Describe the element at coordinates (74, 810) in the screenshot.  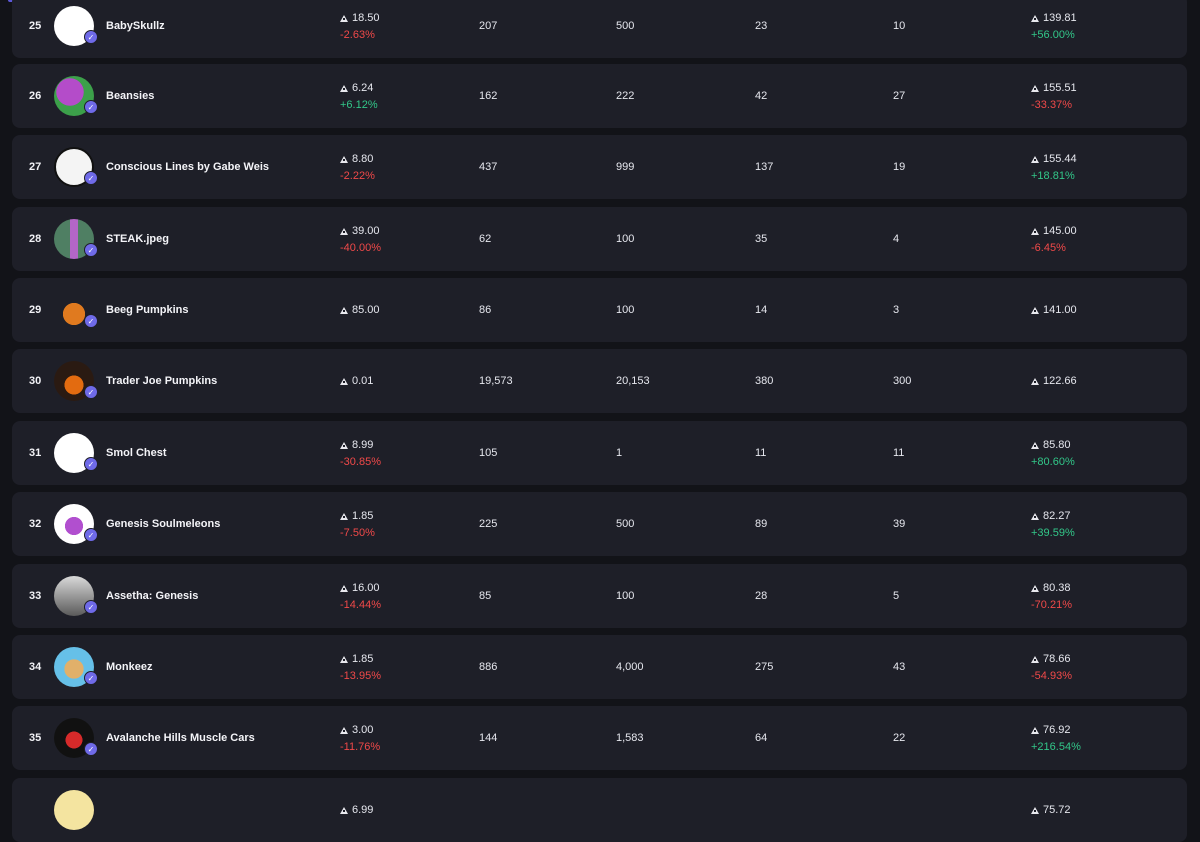
I see `partial-avatar-icon` at that location.